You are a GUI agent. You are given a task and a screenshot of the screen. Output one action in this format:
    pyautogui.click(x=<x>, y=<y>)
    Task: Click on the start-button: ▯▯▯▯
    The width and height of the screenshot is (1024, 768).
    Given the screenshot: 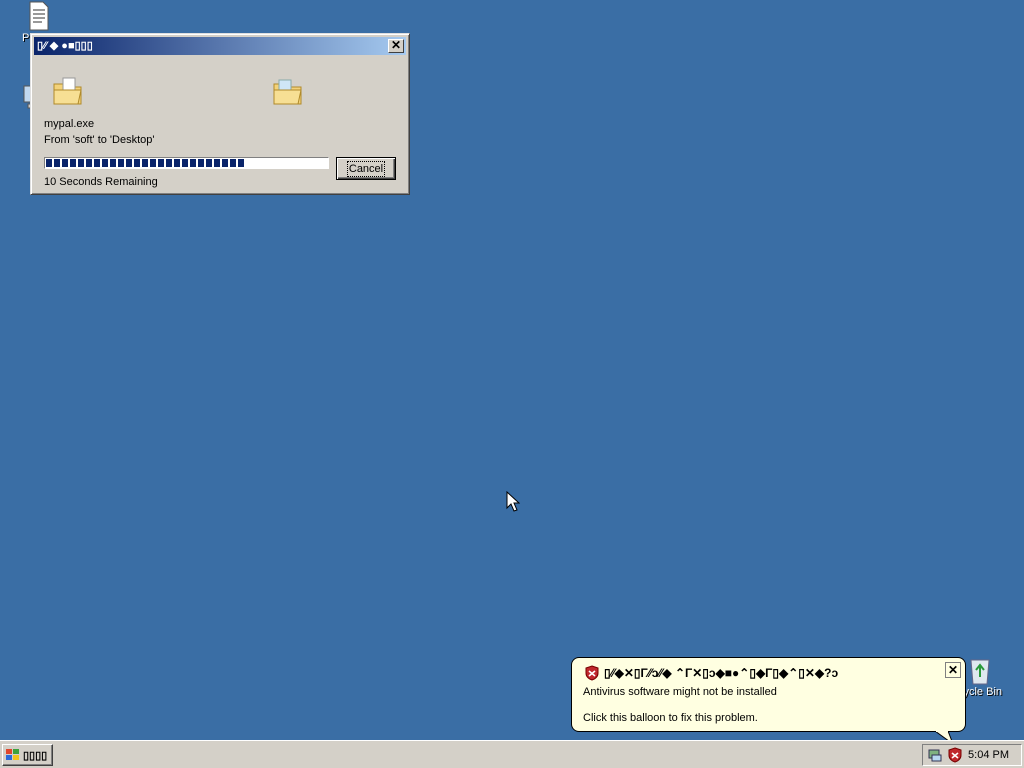 What is the action you would take?
    pyautogui.click(x=27, y=755)
    